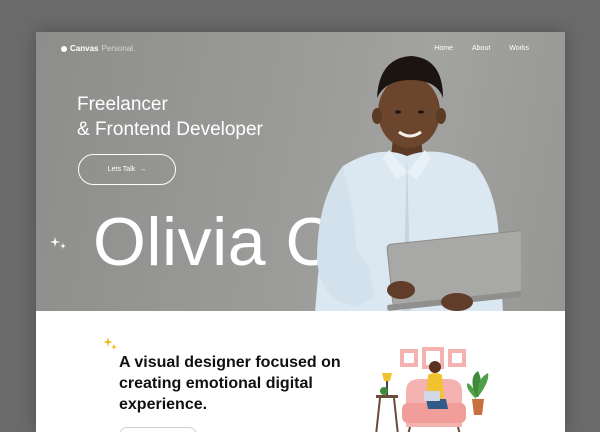 Image resolution: width=600 pixels, height=432 pixels. What do you see at coordinates (170, 117) in the screenshot?
I see `hero-headline: Freelancer & Frontend Developer` at bounding box center [170, 117].